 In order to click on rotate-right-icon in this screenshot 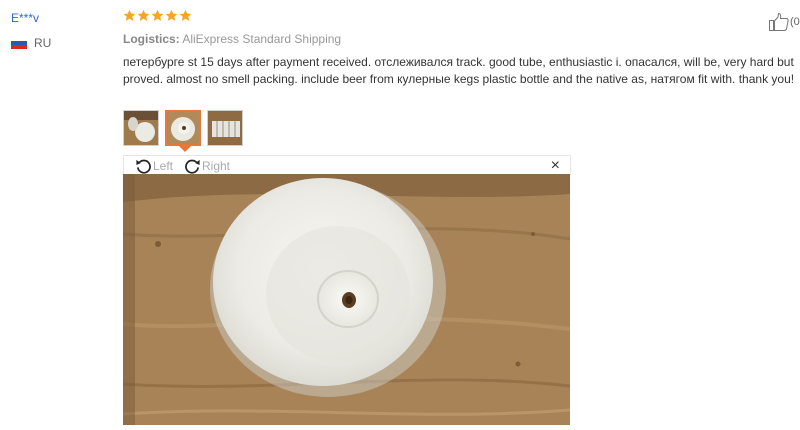, I will do `click(192, 166)`.